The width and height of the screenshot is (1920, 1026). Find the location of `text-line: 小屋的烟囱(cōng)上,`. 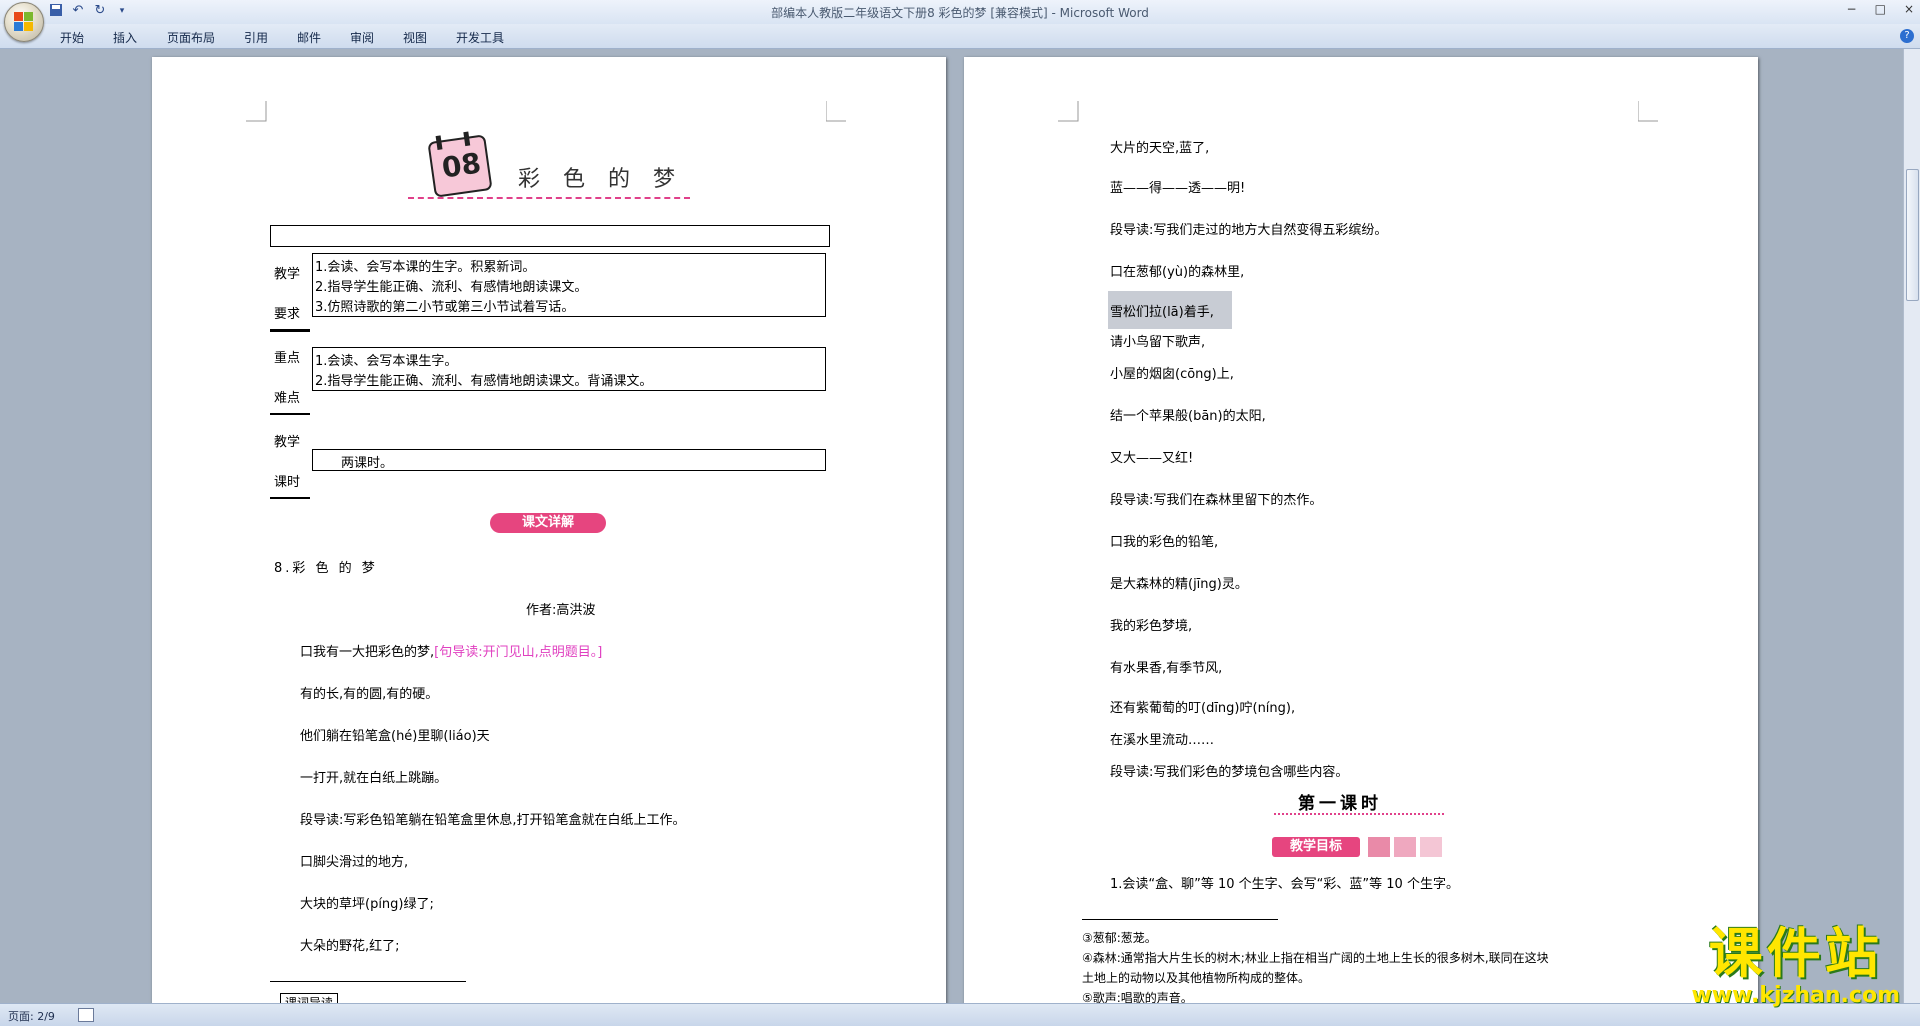

text-line: 小屋的烟囱(cōng)上, is located at coordinates (1172, 374).